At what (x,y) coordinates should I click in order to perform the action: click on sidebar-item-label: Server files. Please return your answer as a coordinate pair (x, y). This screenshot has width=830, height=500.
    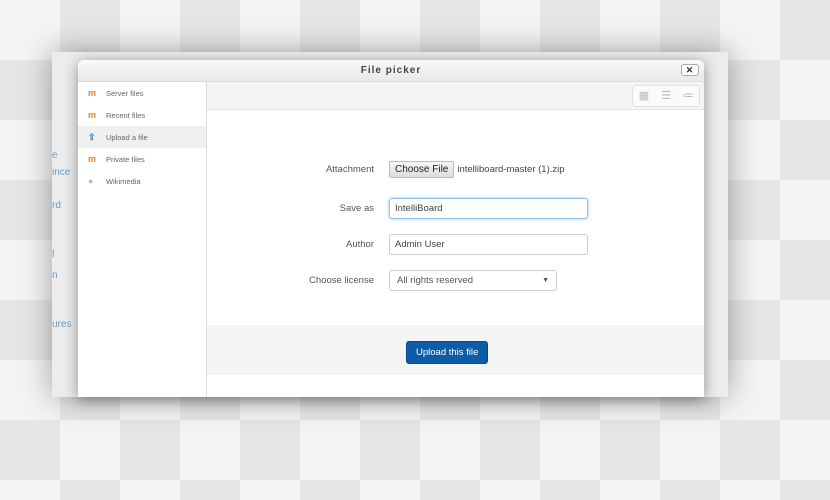
    Looking at the image, I should click on (125, 93).